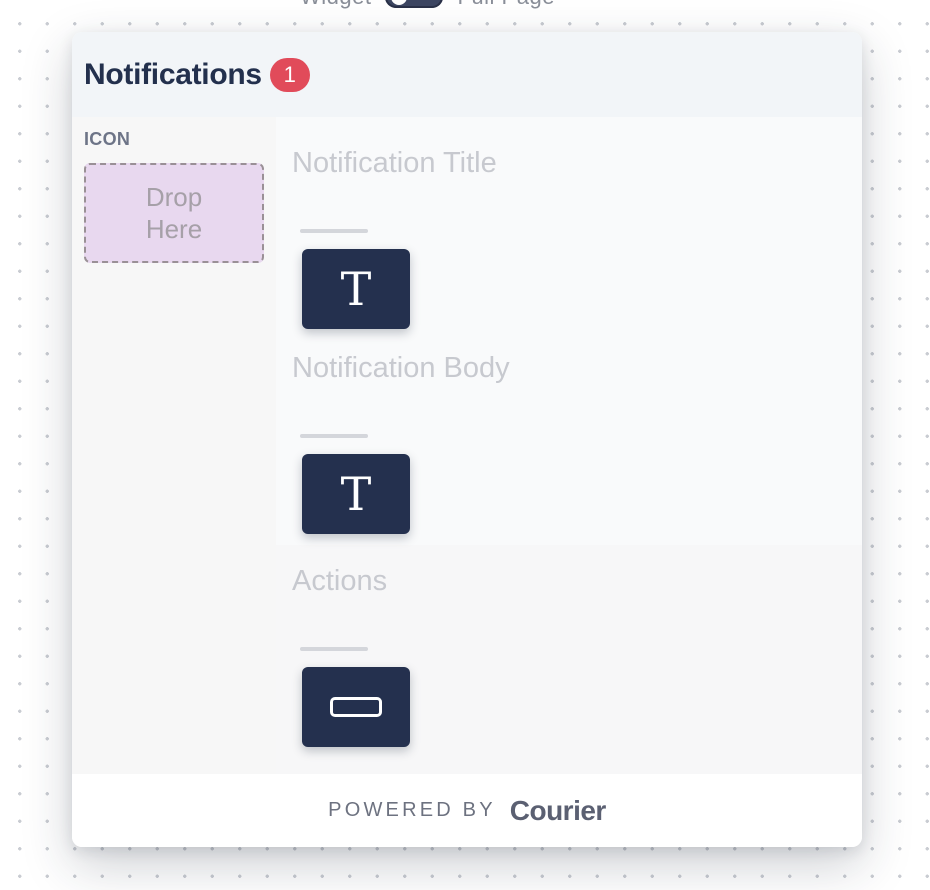 The height and width of the screenshot is (890, 930). Describe the element at coordinates (558, 811) in the screenshot. I see `courier-logo: Courier` at that location.